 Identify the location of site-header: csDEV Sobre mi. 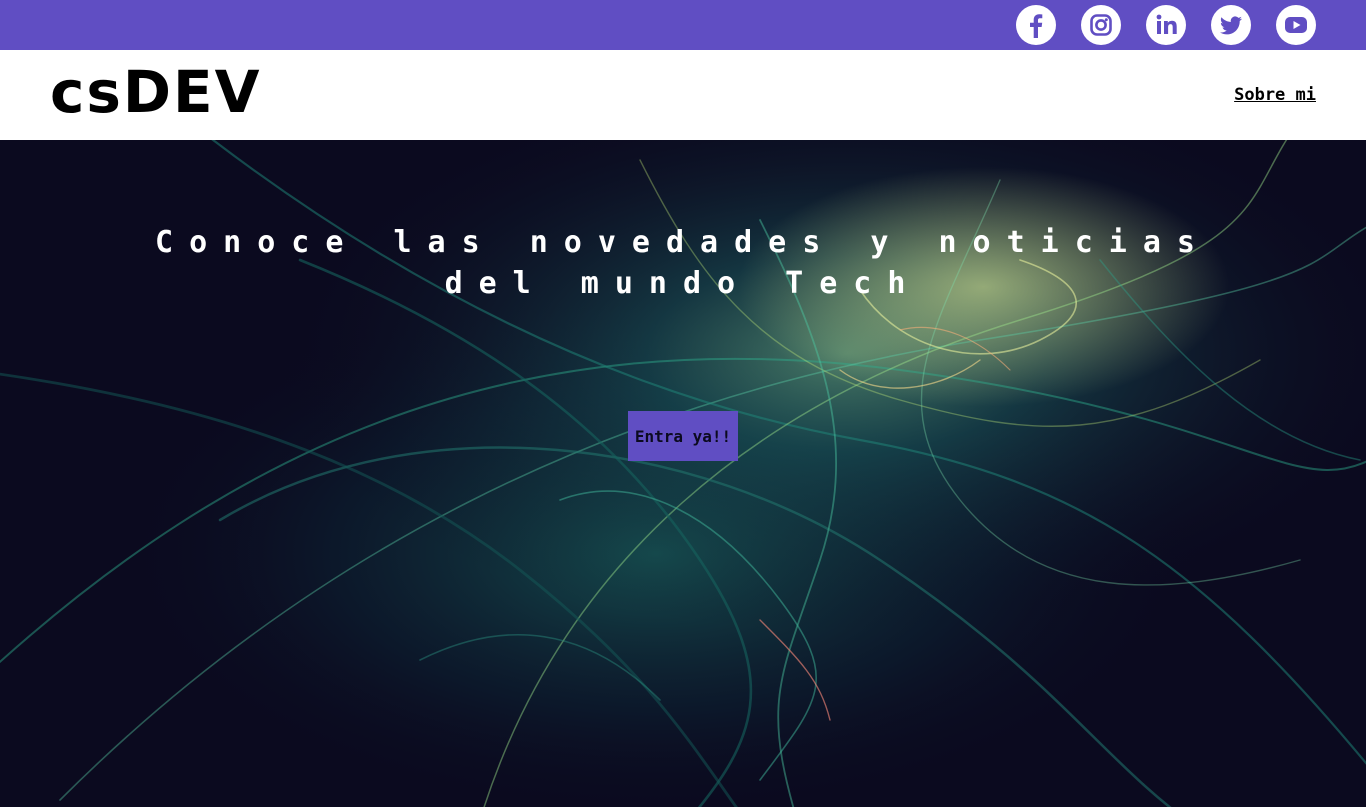
(683, 95).